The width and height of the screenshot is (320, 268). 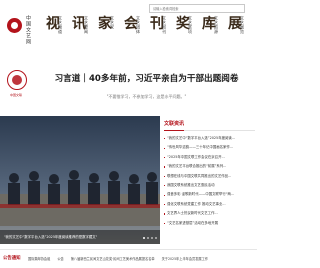 What do you see at coordinates (12, 258) in the screenshot?
I see `notice-label: 公告通知` at bounding box center [12, 258].